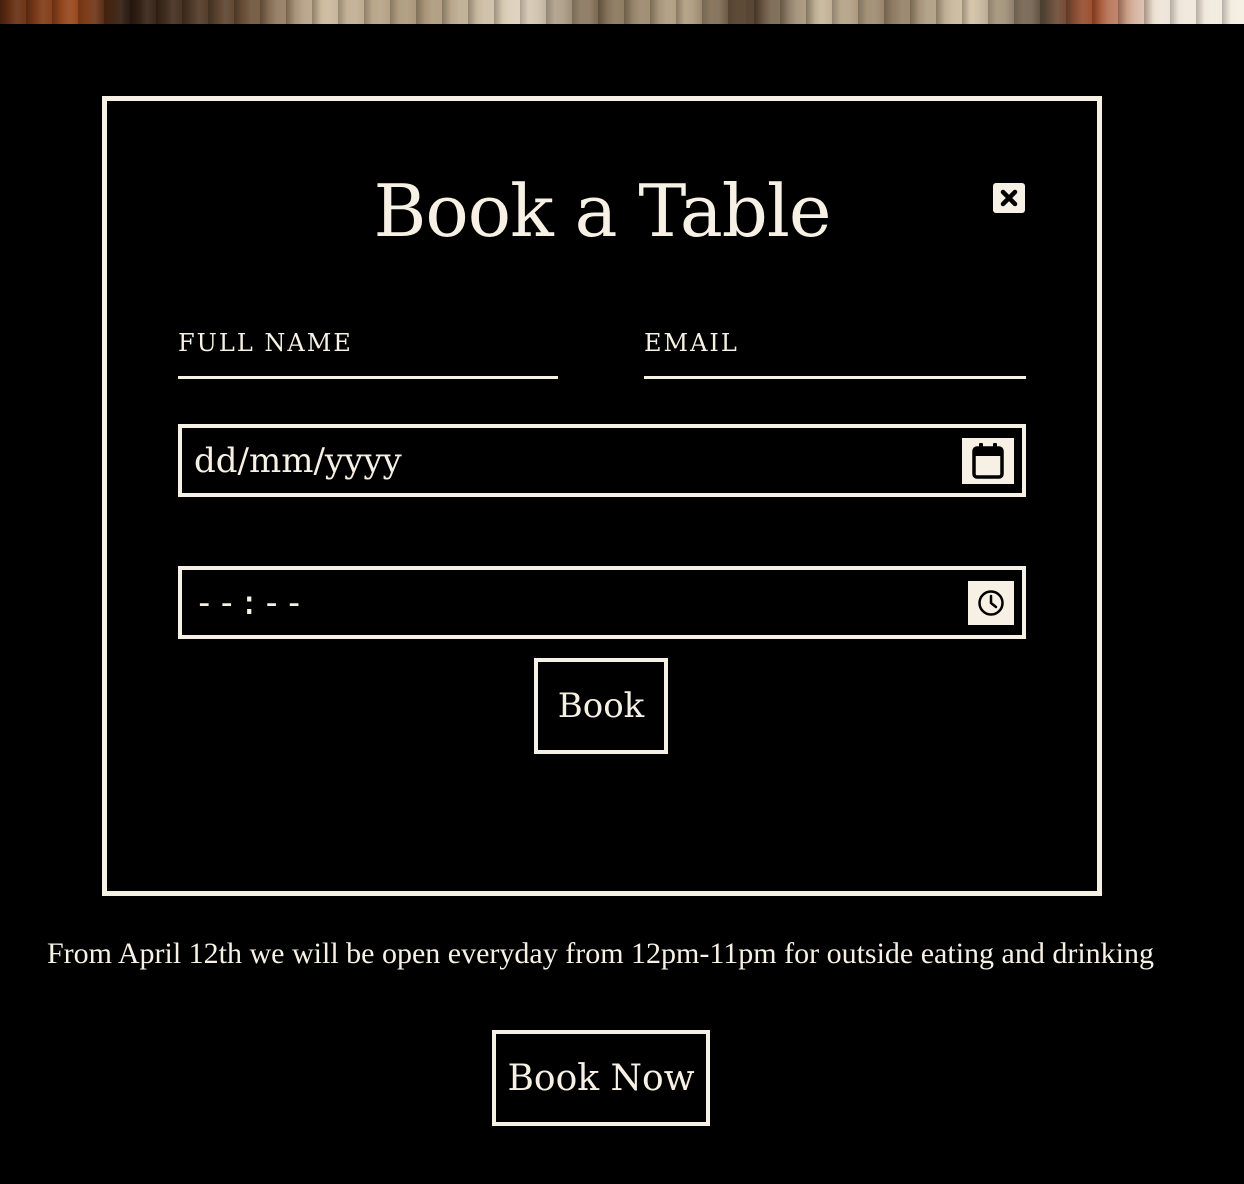 The width and height of the screenshot is (1244, 1184). What do you see at coordinates (601, 706) in the screenshot?
I see `book-button: Book` at bounding box center [601, 706].